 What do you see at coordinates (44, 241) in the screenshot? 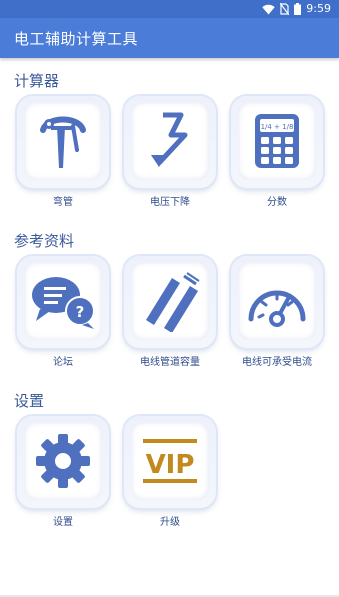
I see `section-title-reference: 参考资料` at bounding box center [44, 241].